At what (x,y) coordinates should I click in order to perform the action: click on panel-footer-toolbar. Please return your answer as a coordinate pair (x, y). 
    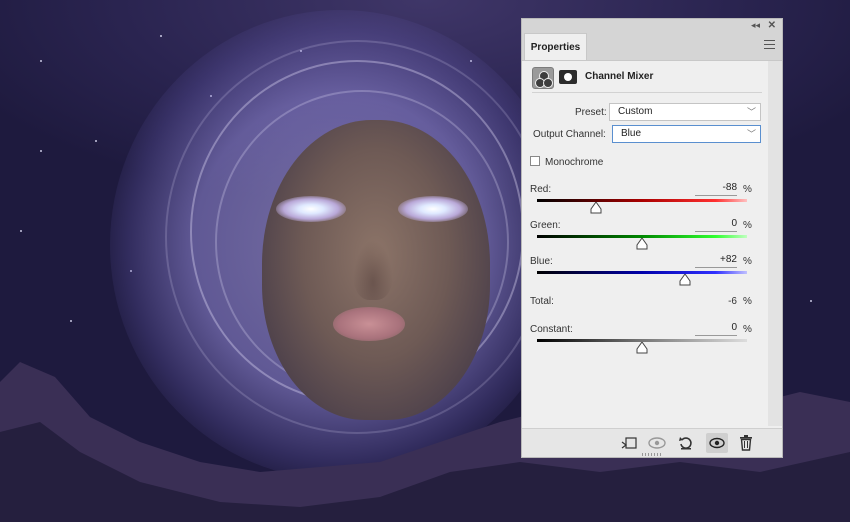
    Looking at the image, I should click on (652, 442).